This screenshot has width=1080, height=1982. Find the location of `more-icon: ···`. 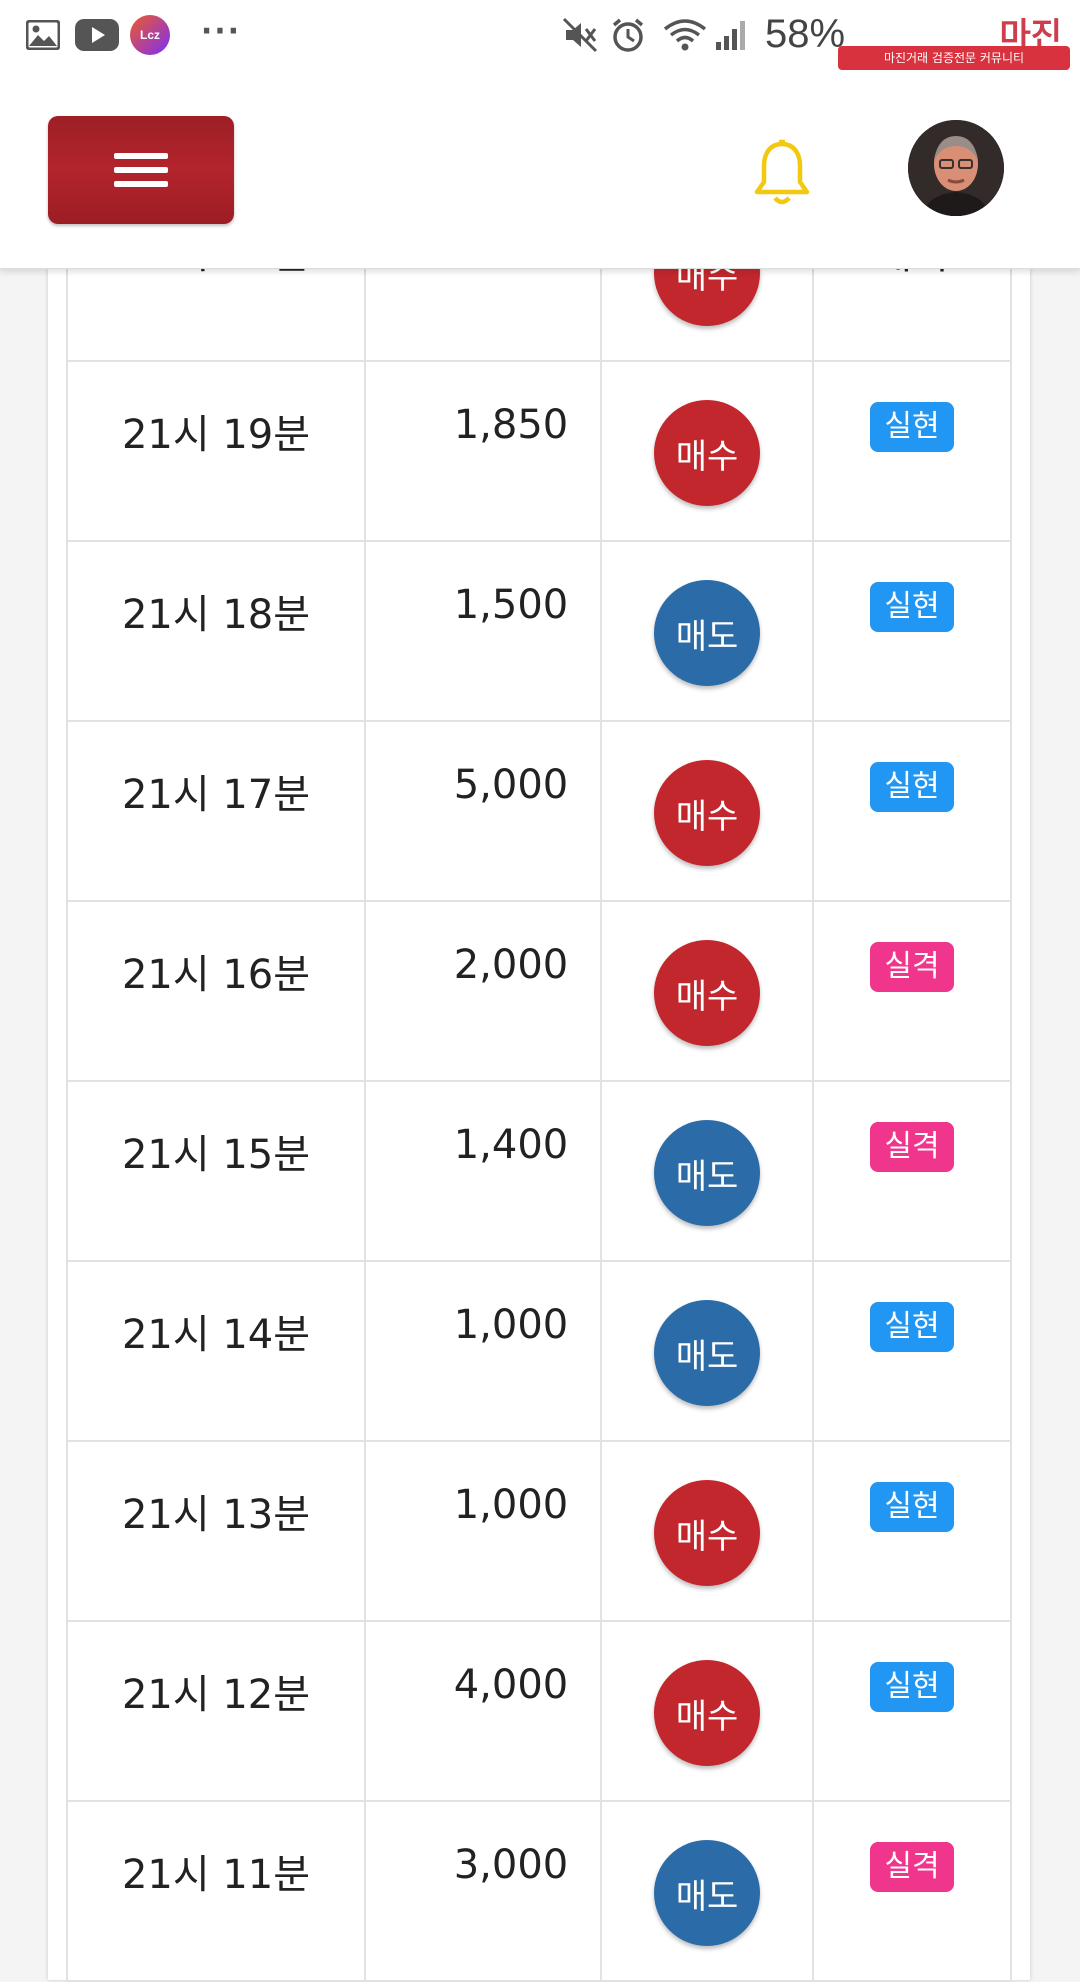

more-icon: ··· is located at coordinates (221, 31).